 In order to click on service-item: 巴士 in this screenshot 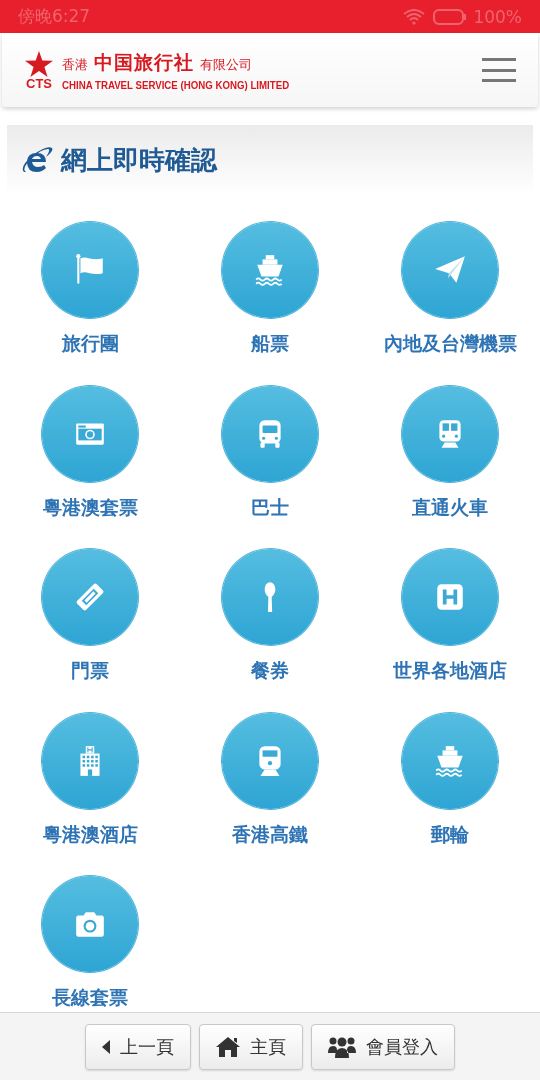, I will do `click(270, 453)`.